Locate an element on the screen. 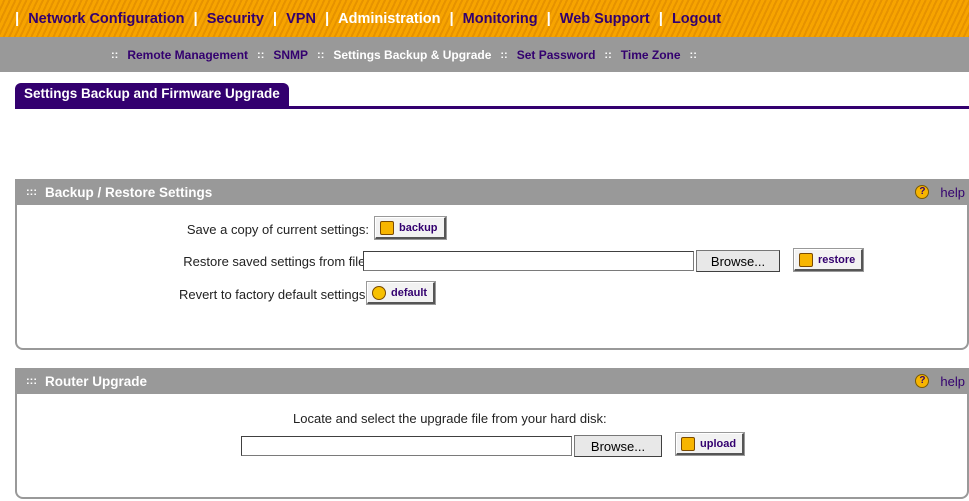  tab-underline is located at coordinates (492, 107).